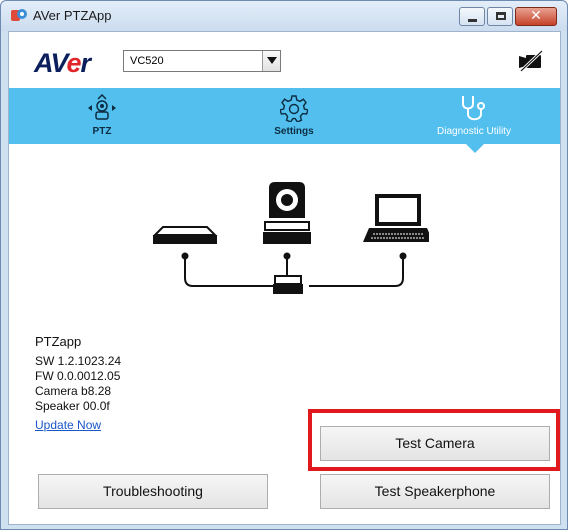 The image size is (568, 530). I want to click on device-select-value: VC520, so click(147, 61).